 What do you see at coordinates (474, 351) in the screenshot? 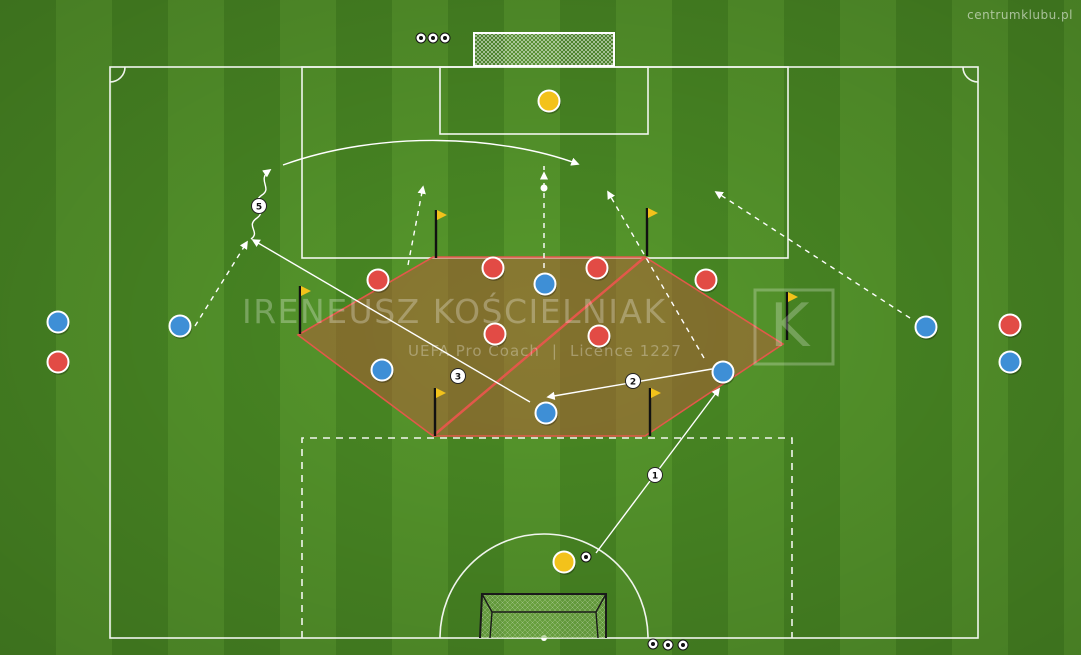
I see `watermark-role: UEFA Pro Coach` at bounding box center [474, 351].